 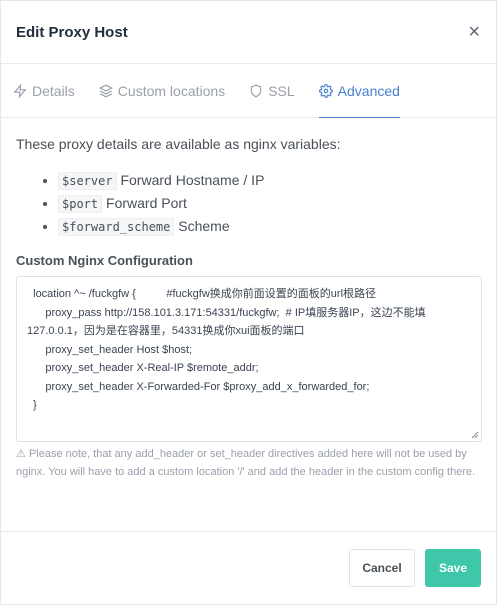 I want to click on list-item: $forward_scheme Scheme, so click(x=269, y=227).